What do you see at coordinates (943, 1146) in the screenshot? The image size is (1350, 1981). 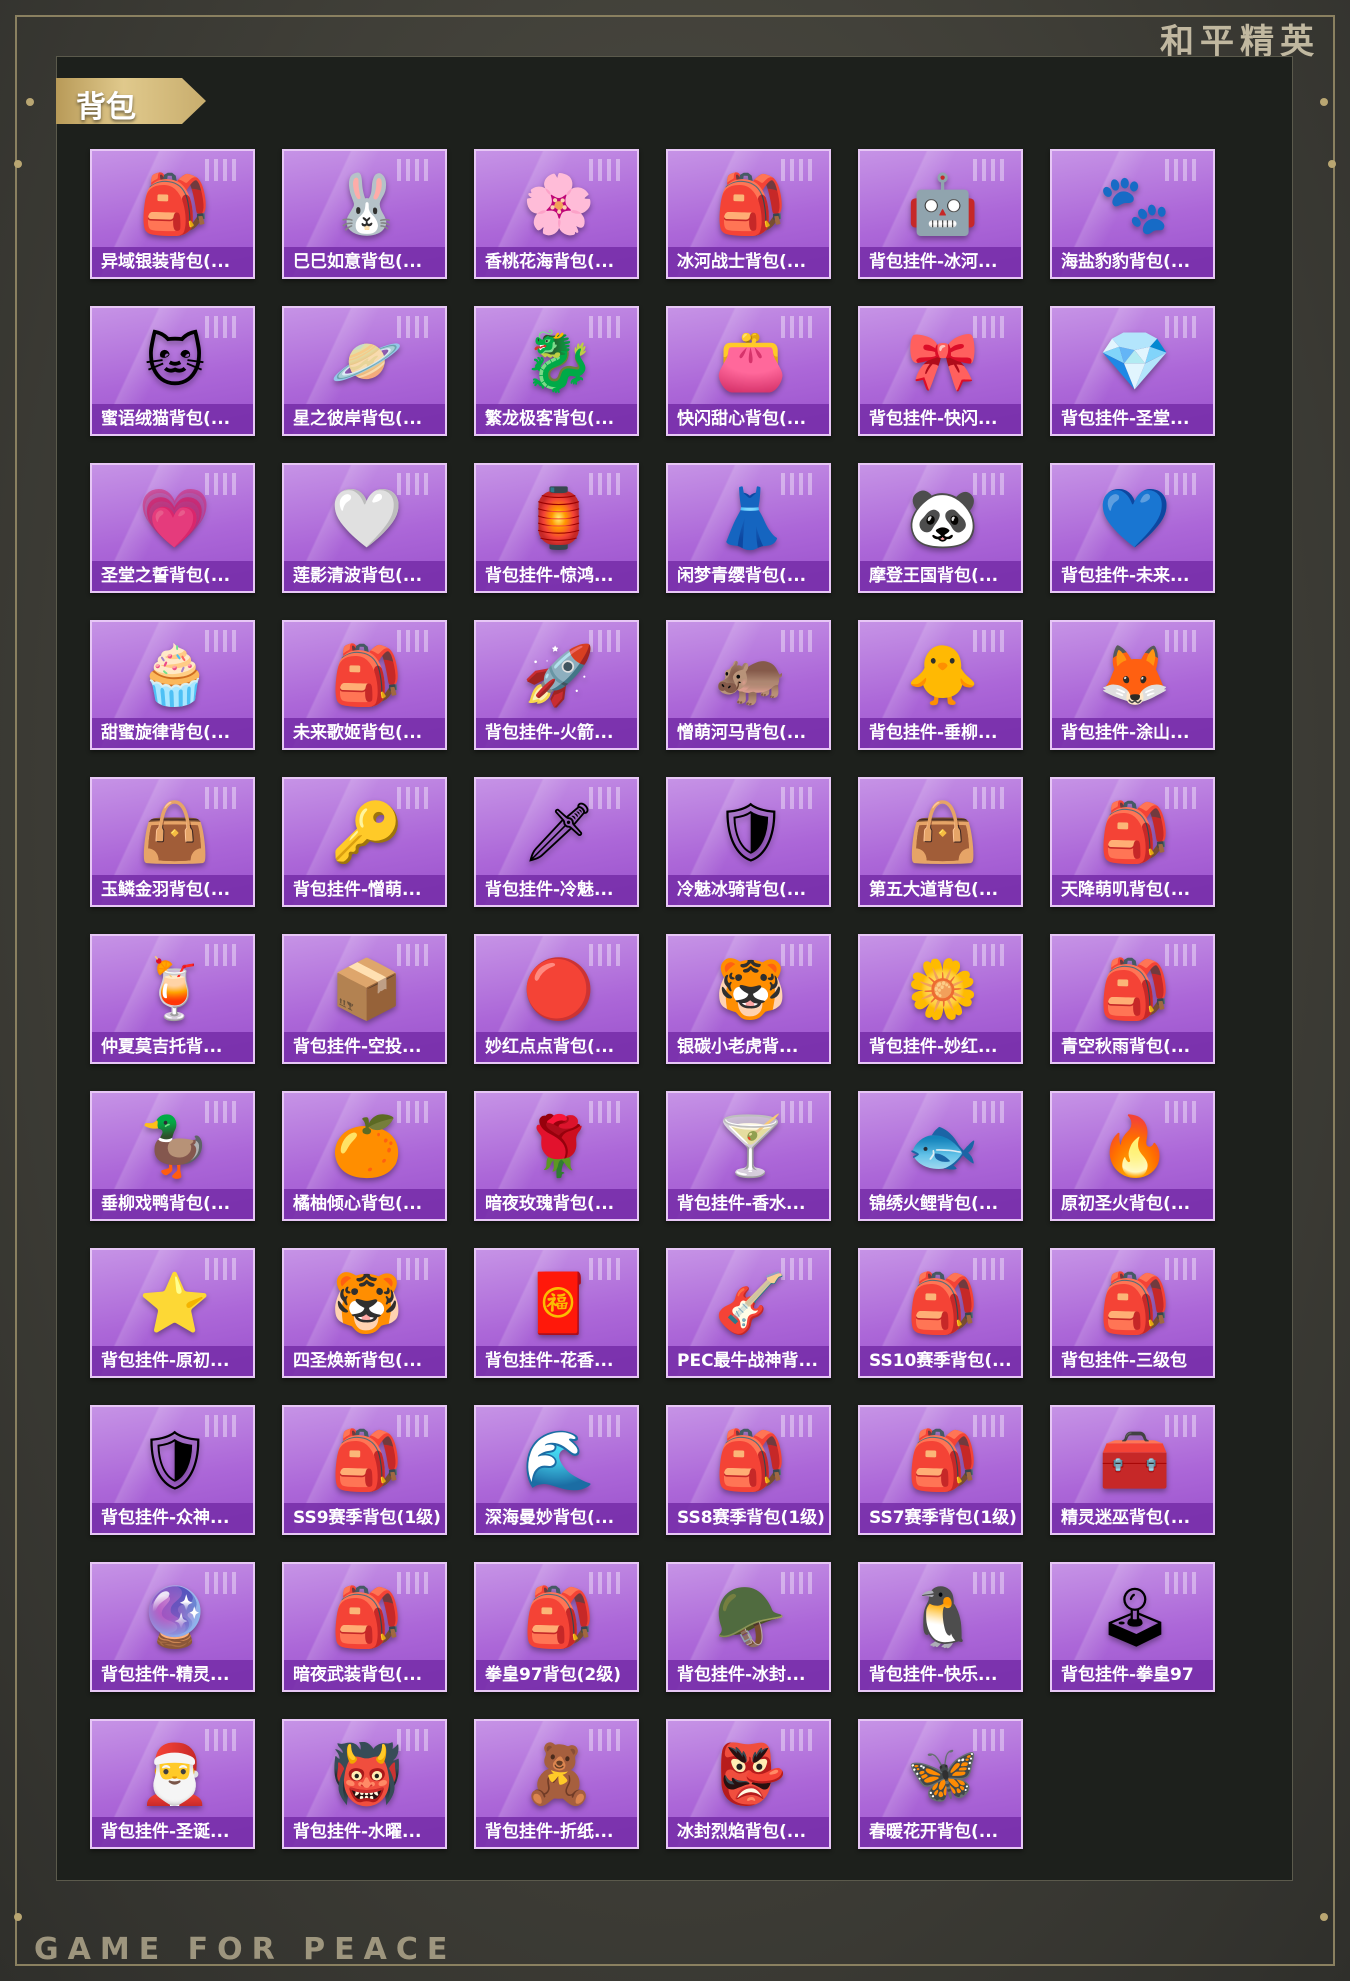 I see `backpack-icon: 🐟` at bounding box center [943, 1146].